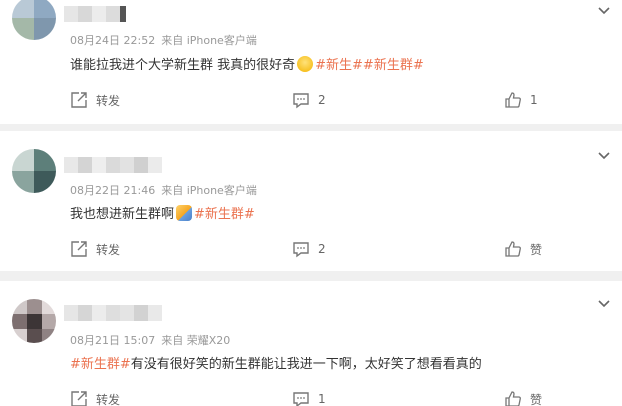 This screenshot has width=622, height=406. What do you see at coordinates (113, 40) in the screenshot?
I see `comment-date: 08月24日 22:52` at bounding box center [113, 40].